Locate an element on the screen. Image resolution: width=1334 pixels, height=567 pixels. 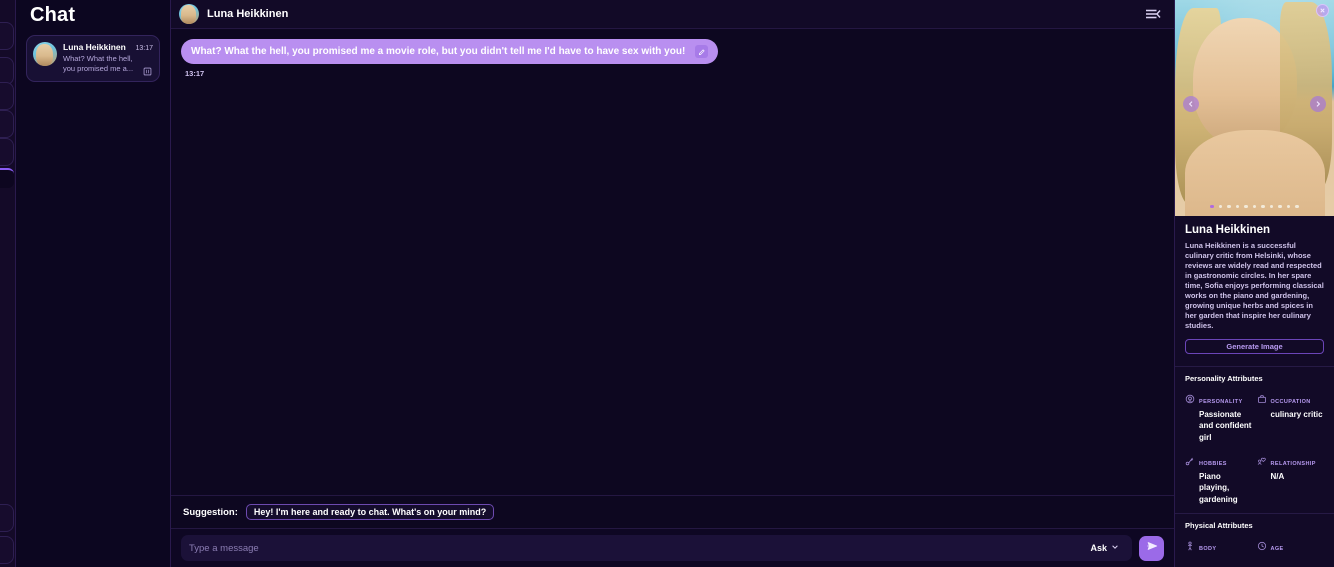
attribute-occupation: OCCUPATION culinary critic is located at coordinates (1291, 417).